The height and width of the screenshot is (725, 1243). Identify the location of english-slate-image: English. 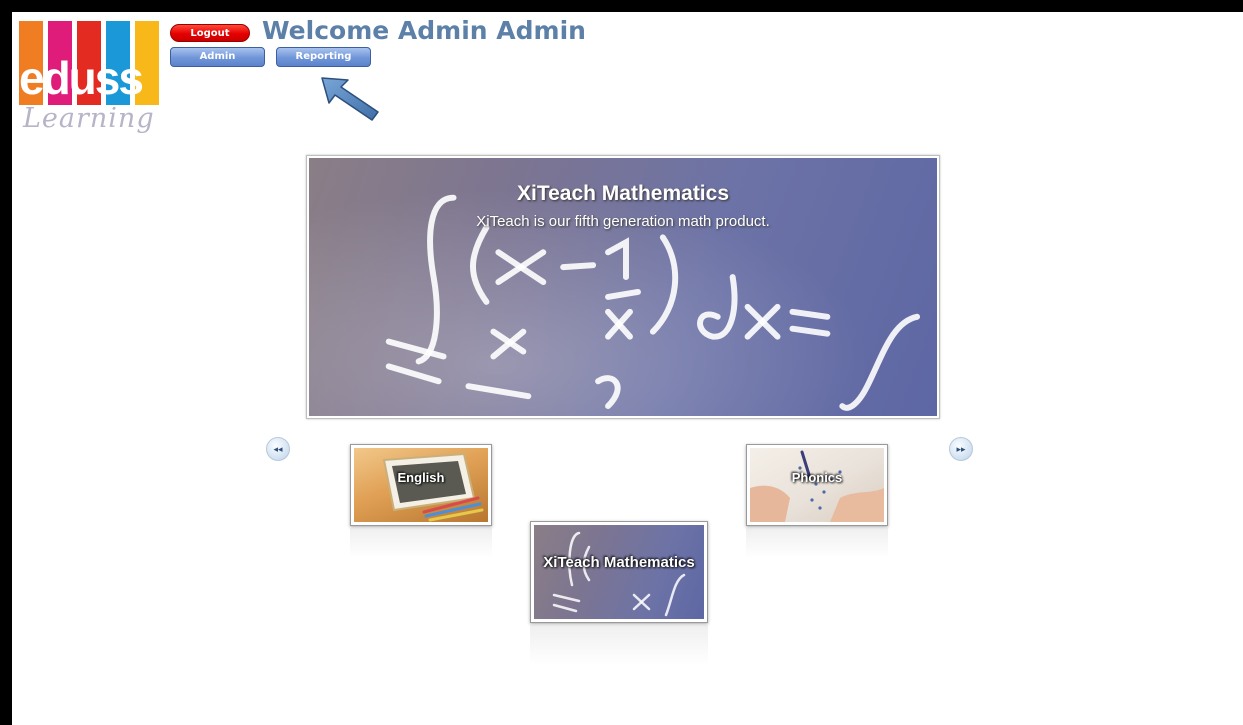
(421, 485).